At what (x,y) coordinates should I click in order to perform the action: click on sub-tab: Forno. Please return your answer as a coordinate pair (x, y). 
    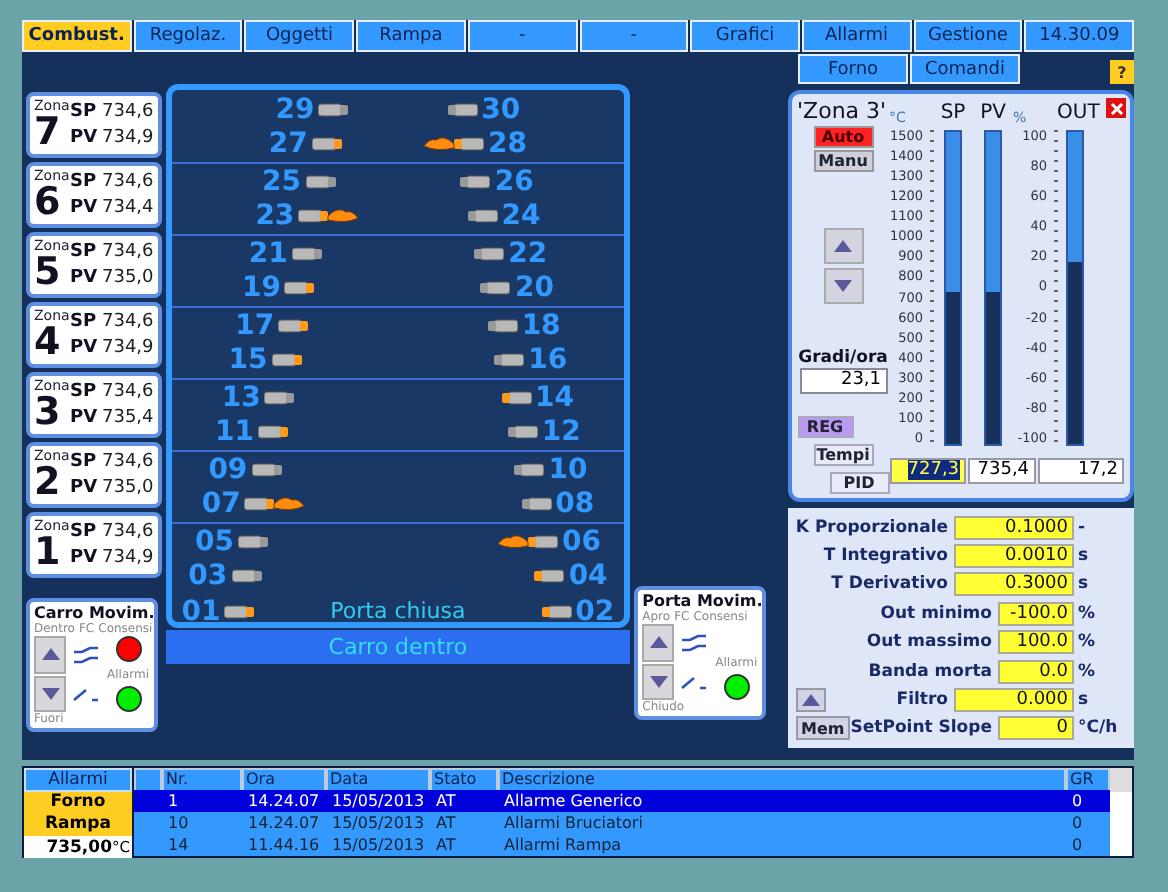
    Looking at the image, I should click on (853, 69).